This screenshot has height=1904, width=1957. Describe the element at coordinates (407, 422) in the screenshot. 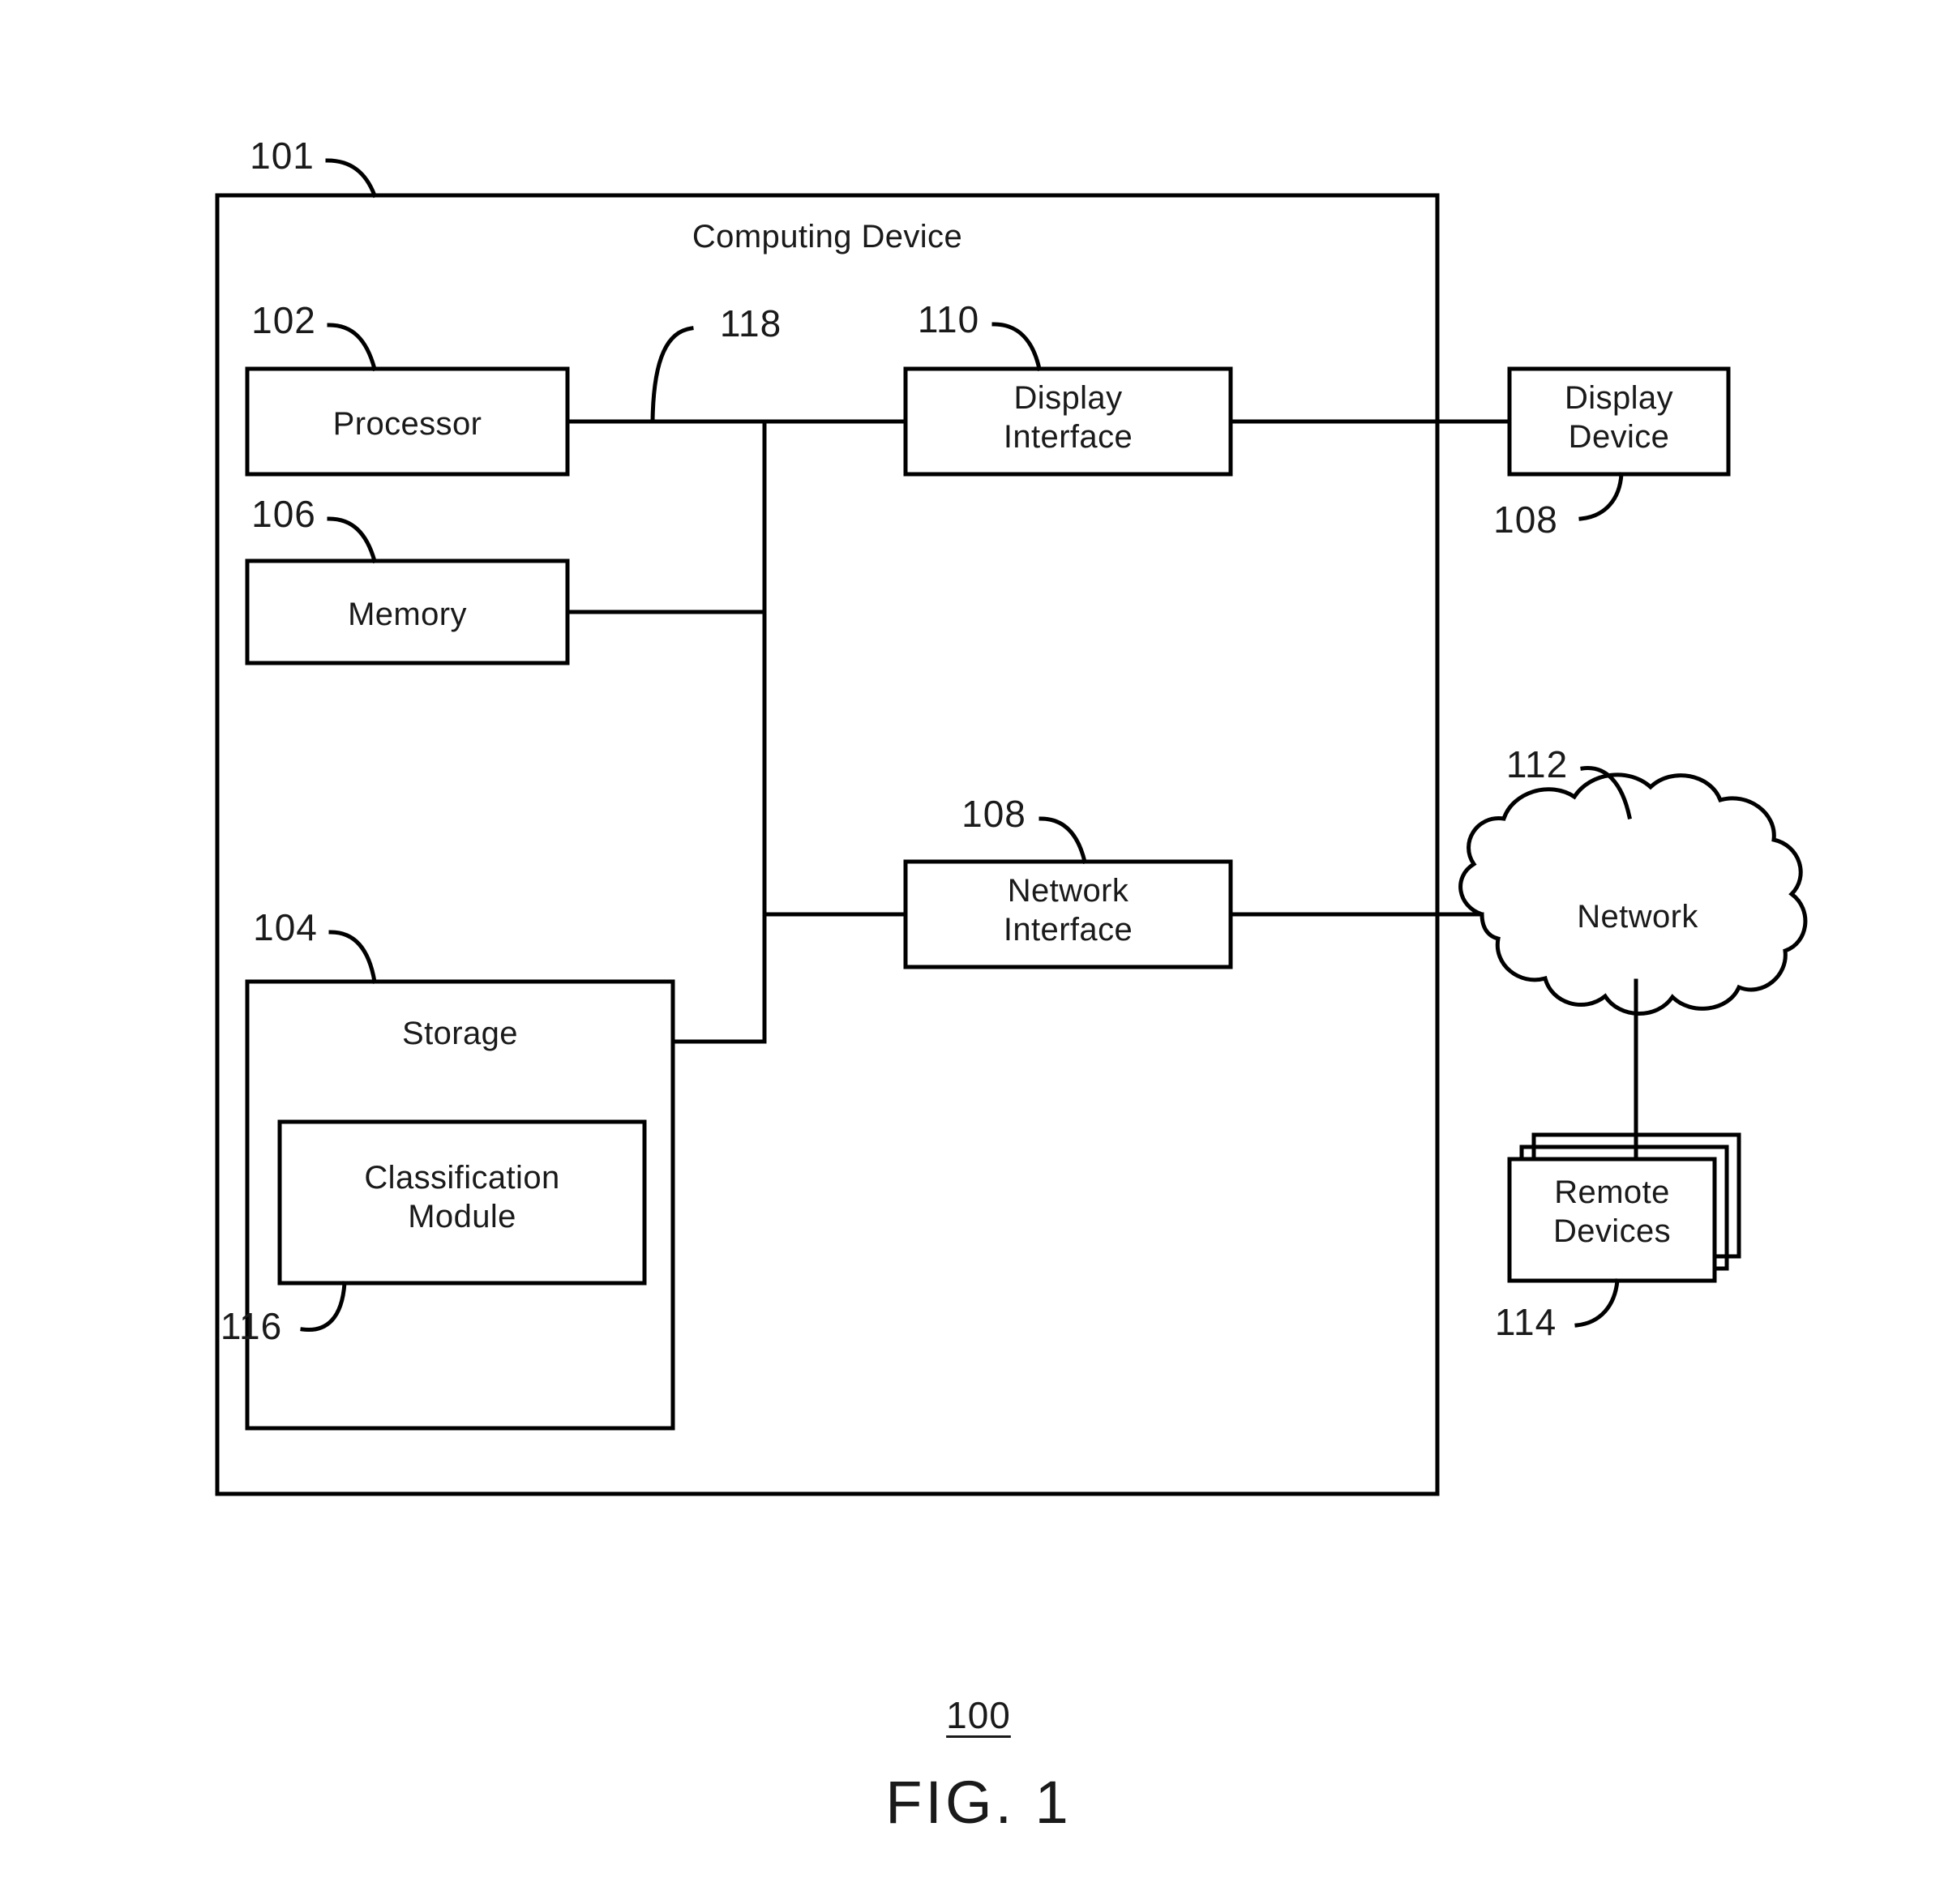

I see `processor-block` at that location.